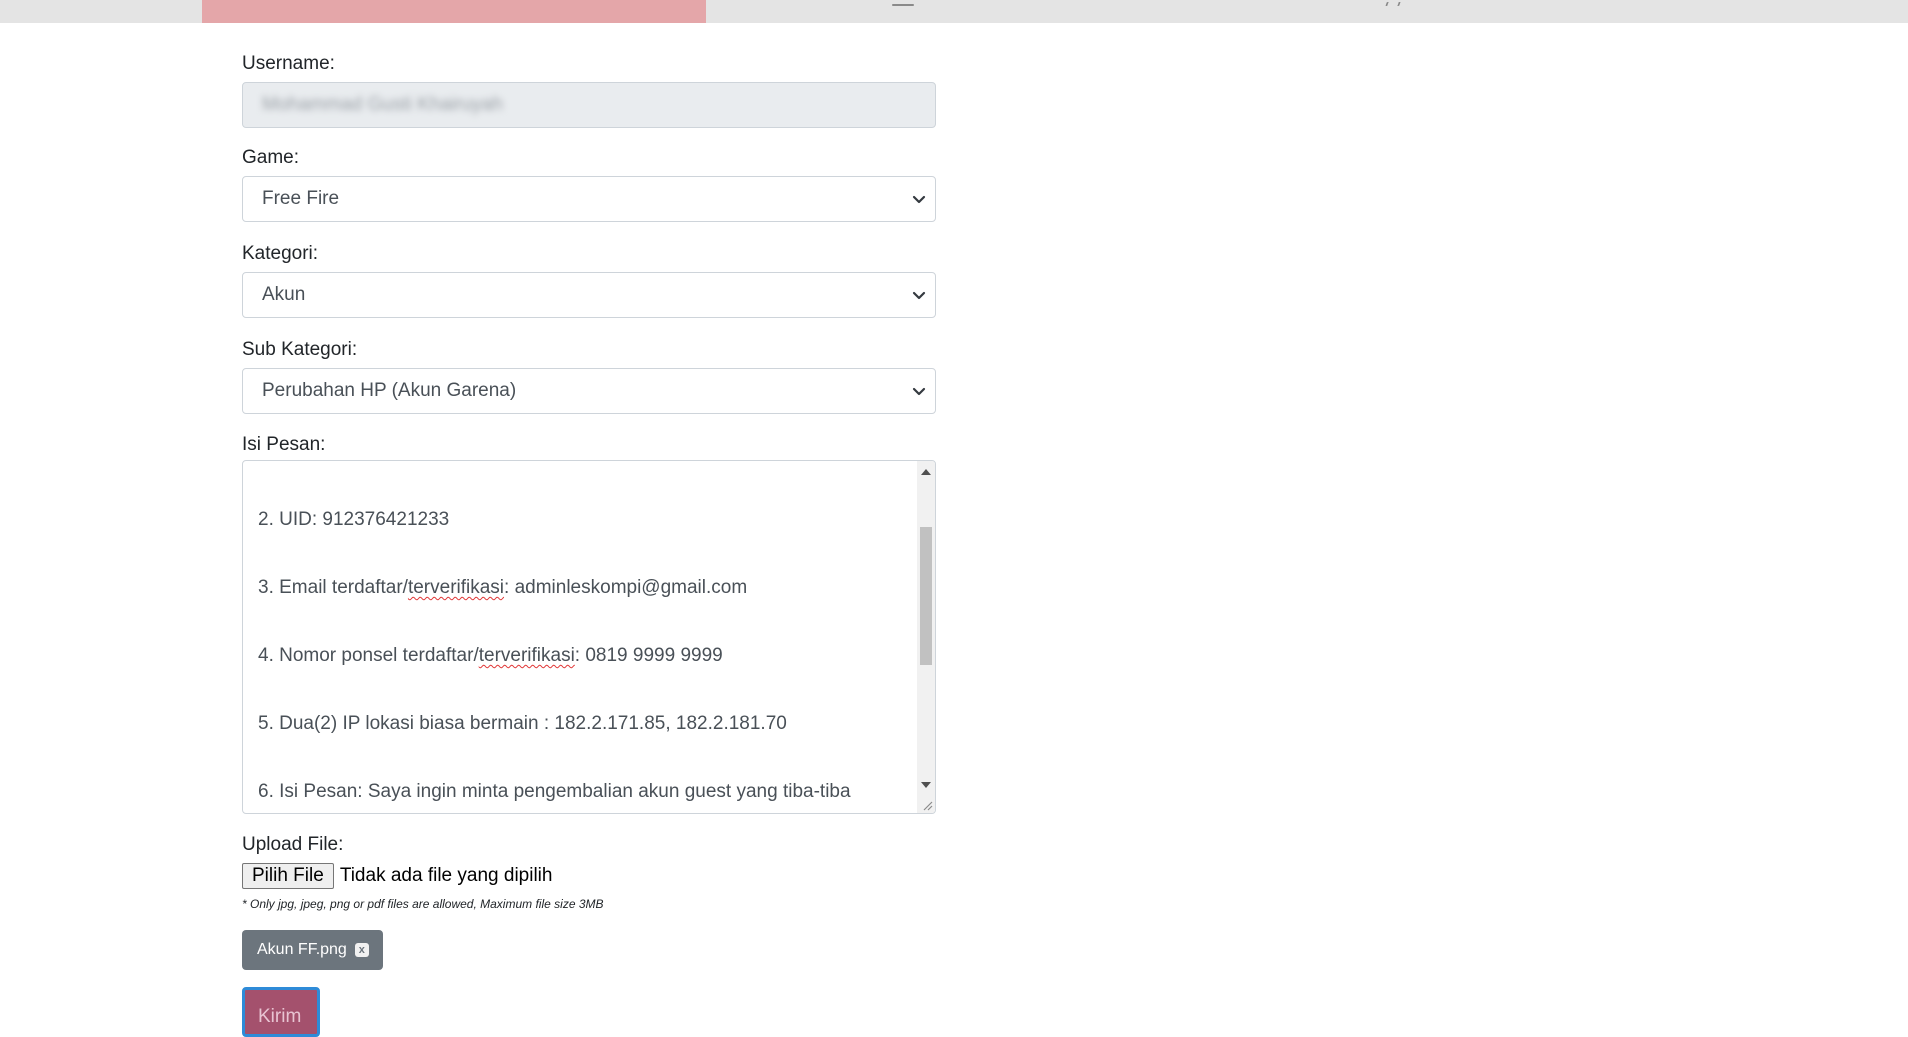 Image resolution: width=1908 pixels, height=1037 pixels. What do you see at coordinates (333, 587) in the screenshot?
I see `pesan-email-prefix: 3. Email terdaftar/` at bounding box center [333, 587].